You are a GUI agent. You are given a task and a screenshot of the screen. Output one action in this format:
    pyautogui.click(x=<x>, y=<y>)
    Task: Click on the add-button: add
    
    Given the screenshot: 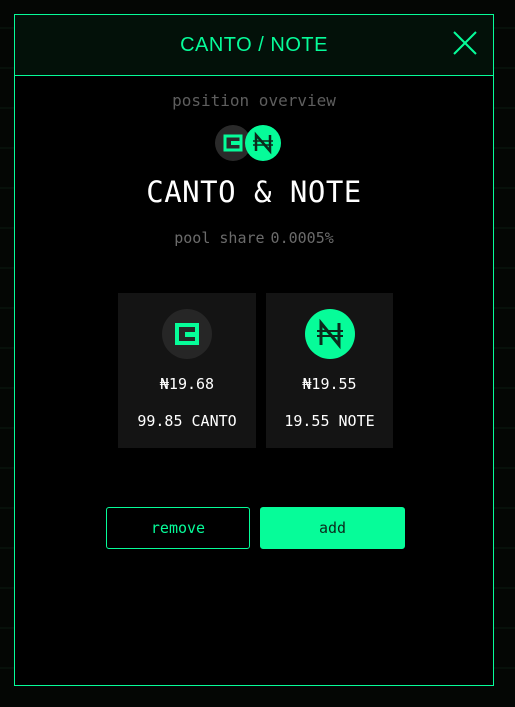 What is the action you would take?
    pyautogui.click(x=332, y=528)
    